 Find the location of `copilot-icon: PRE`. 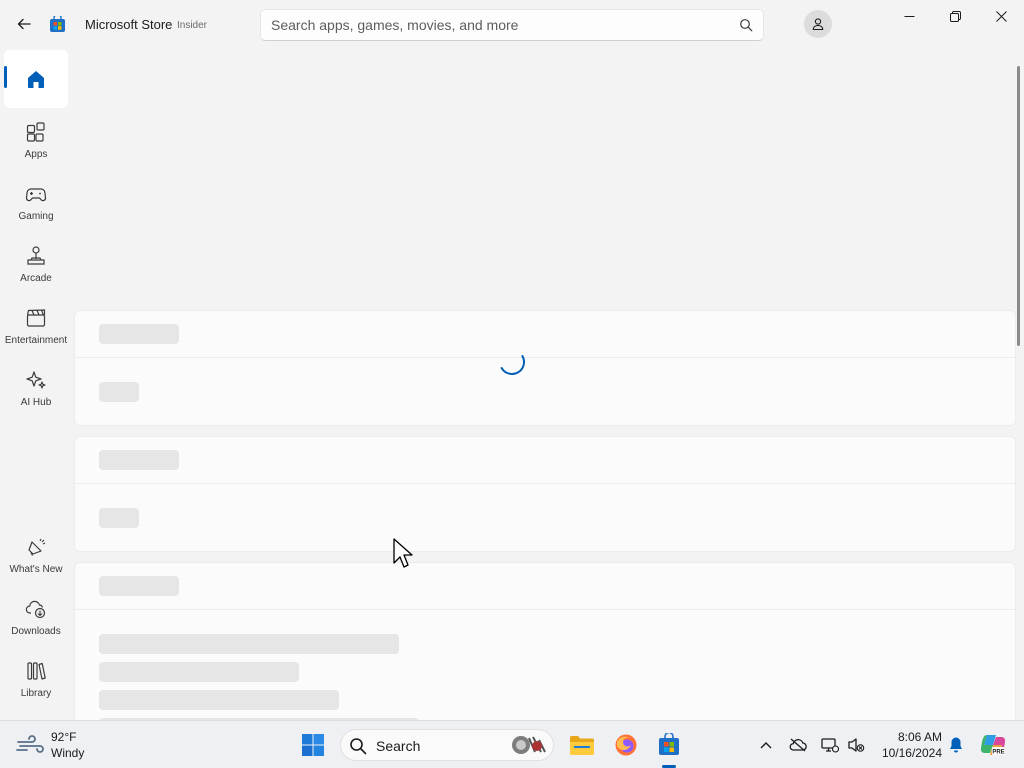

copilot-icon: PRE is located at coordinates (993, 745).